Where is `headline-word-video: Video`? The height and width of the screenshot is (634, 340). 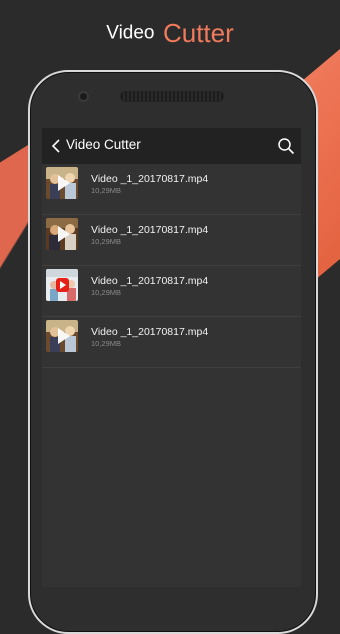
headline-word-video: Video is located at coordinates (130, 33).